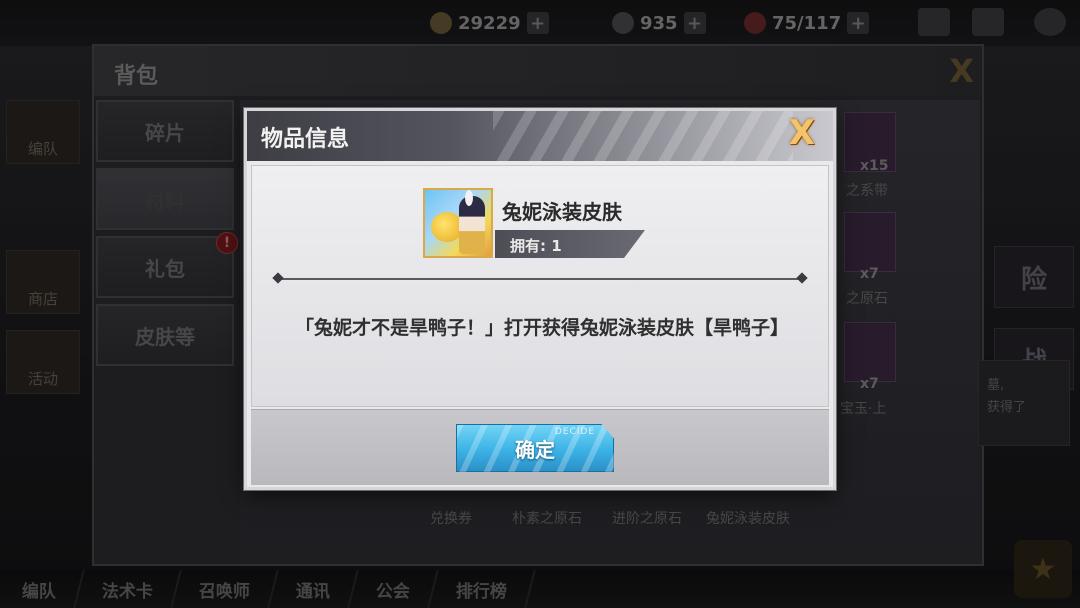 The image size is (1080, 608). What do you see at coordinates (540, 279) in the screenshot?
I see `divider` at bounding box center [540, 279].